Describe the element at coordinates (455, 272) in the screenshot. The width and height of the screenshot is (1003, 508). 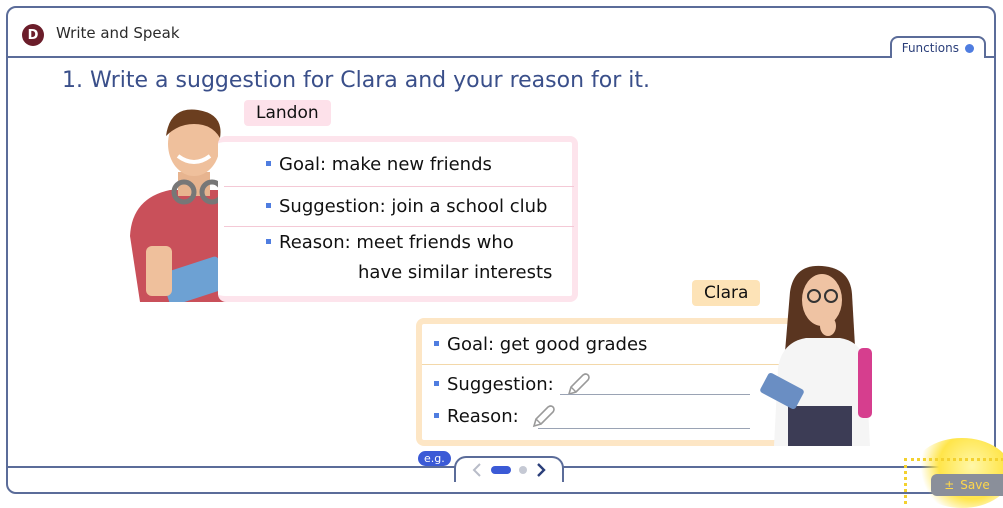
I see `landon-reason-continued: have similar interests` at that location.